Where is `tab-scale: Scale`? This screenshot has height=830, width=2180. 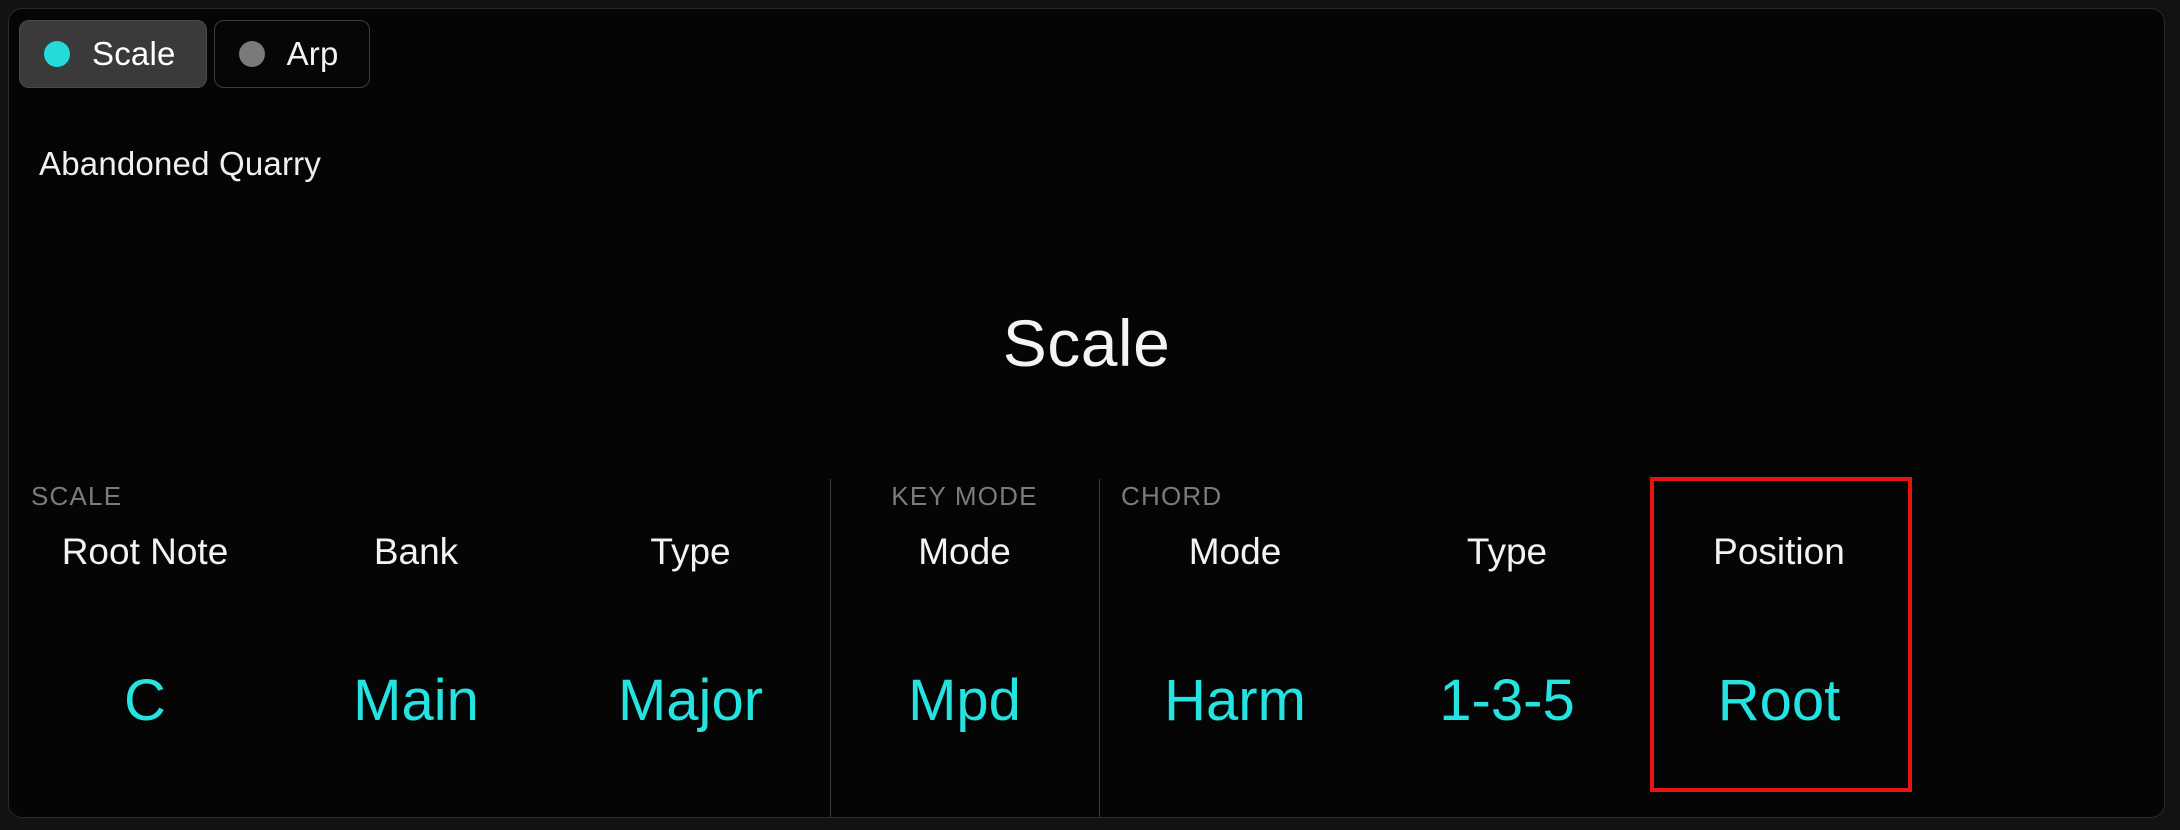
tab-scale: Scale is located at coordinates (113, 54).